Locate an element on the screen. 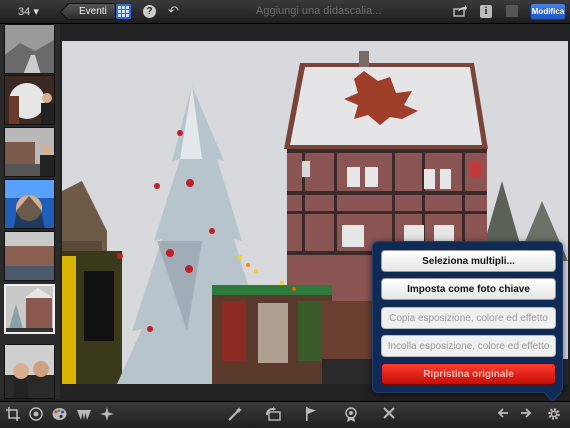 The width and height of the screenshot is (570, 428). gear-icon is located at coordinates (554, 414).